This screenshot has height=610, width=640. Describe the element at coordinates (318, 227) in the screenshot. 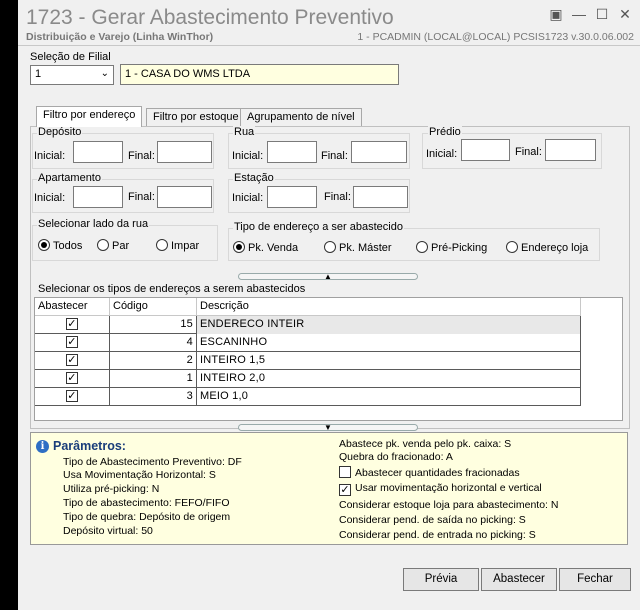

I see `tipo-endereco-title: Tipo de endereço a ser abastecido` at that location.